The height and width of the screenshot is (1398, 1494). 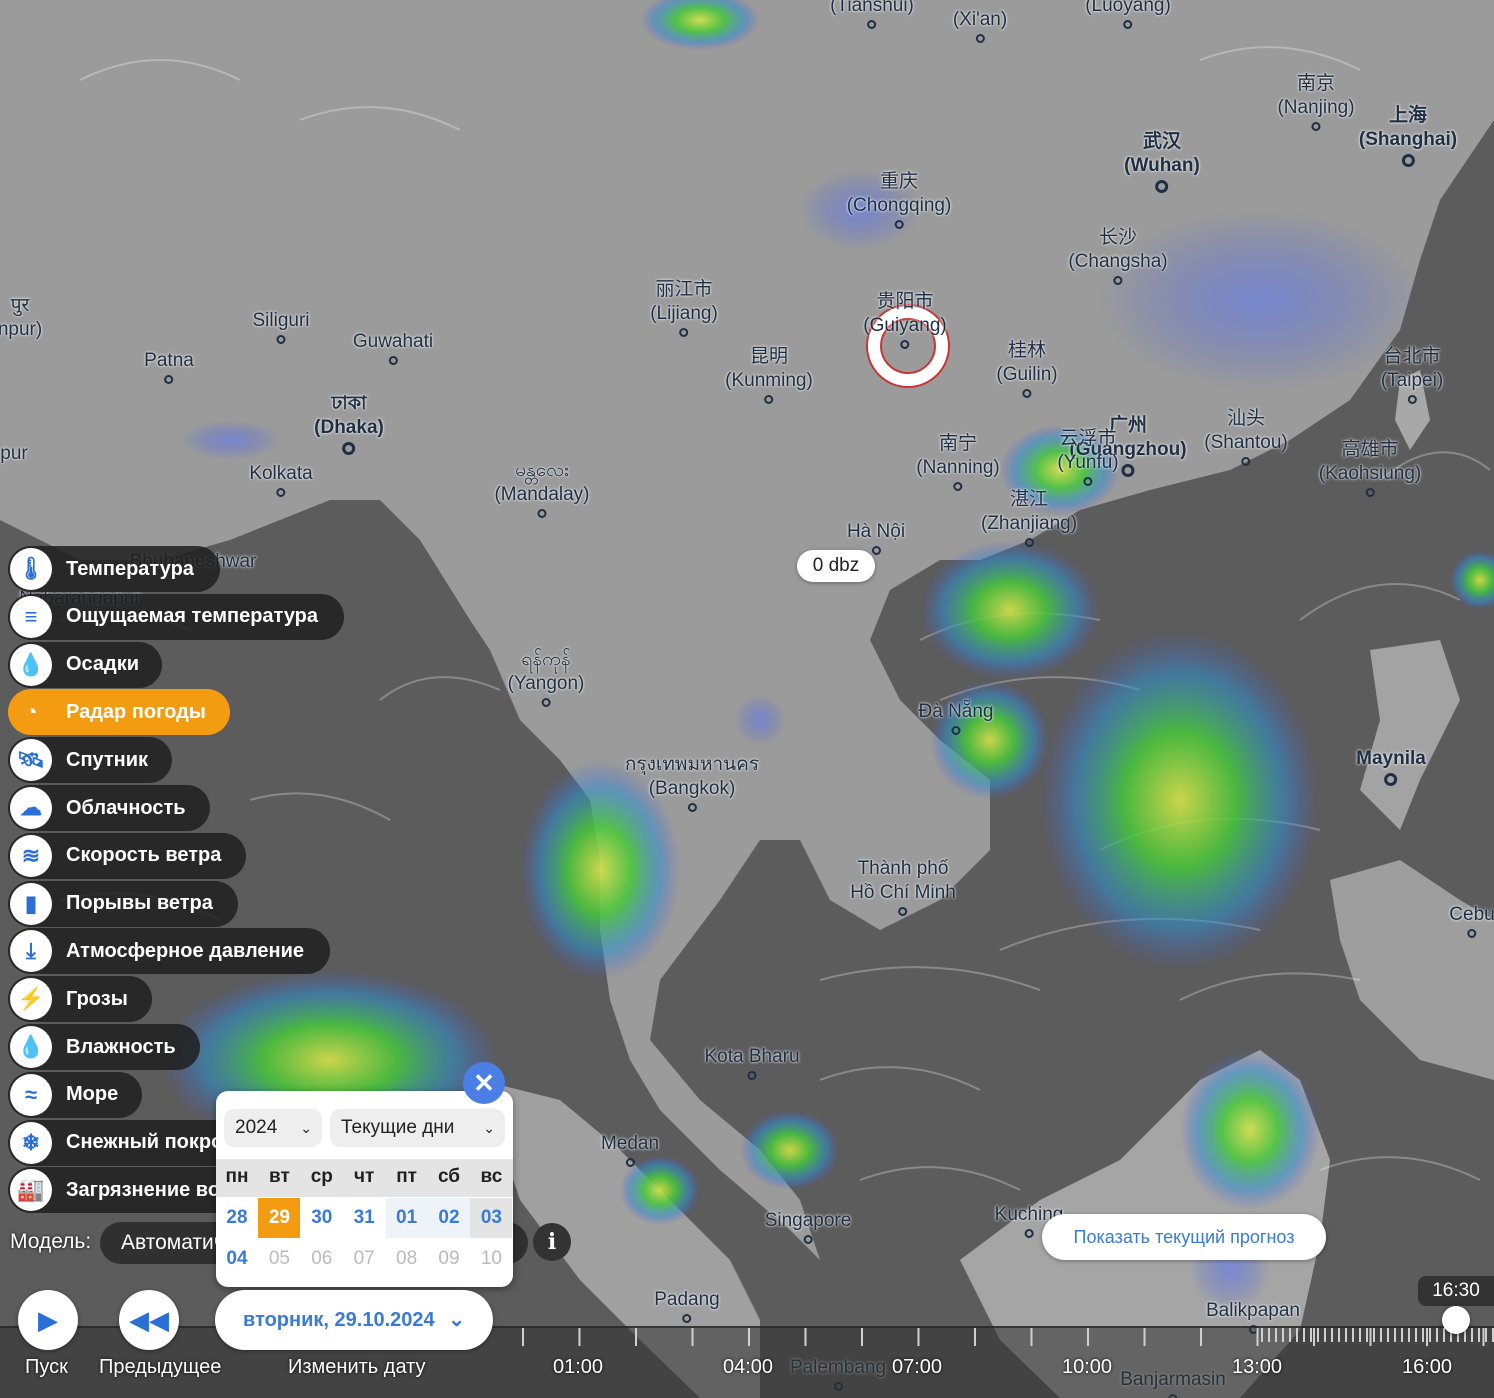 What do you see at coordinates (748, 1367) in the screenshot?
I see `timeline-tick-label: 04:00` at bounding box center [748, 1367].